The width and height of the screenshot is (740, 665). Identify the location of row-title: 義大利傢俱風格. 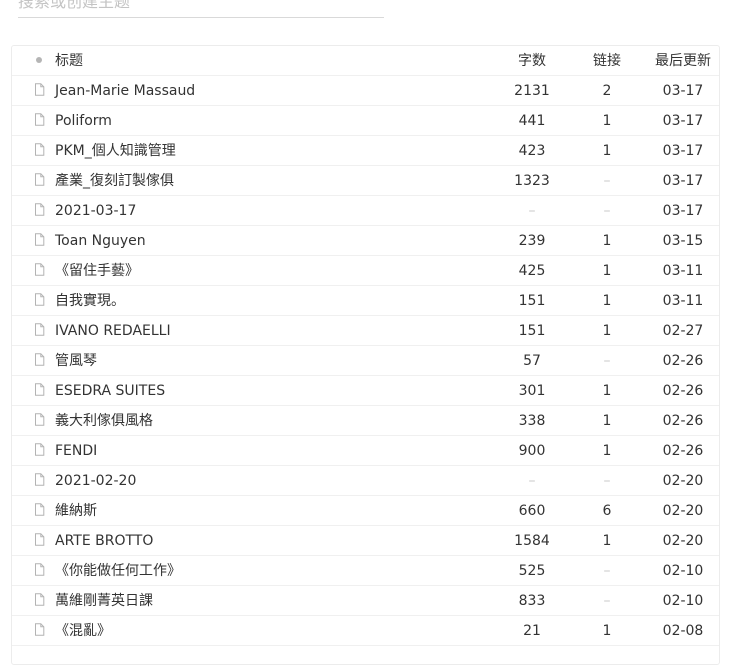
(104, 421).